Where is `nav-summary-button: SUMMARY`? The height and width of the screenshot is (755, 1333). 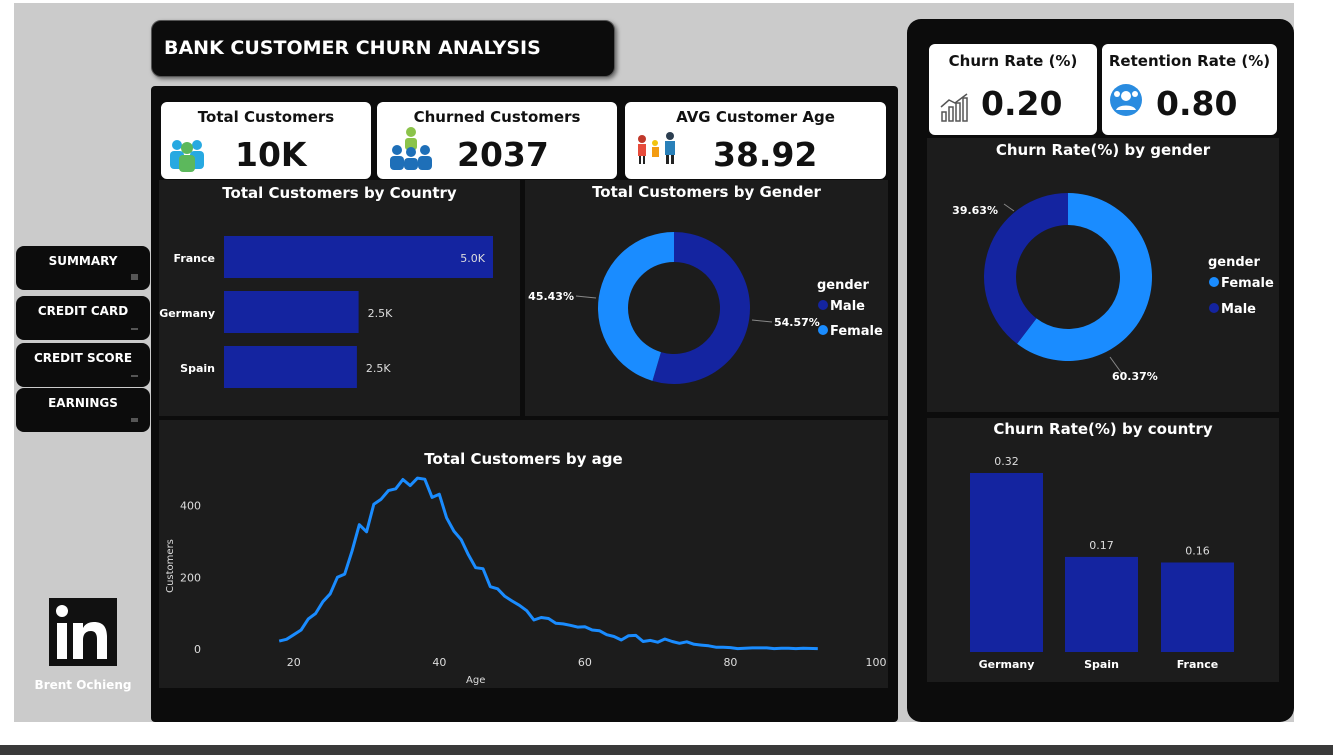 nav-summary-button: SUMMARY is located at coordinates (83, 268).